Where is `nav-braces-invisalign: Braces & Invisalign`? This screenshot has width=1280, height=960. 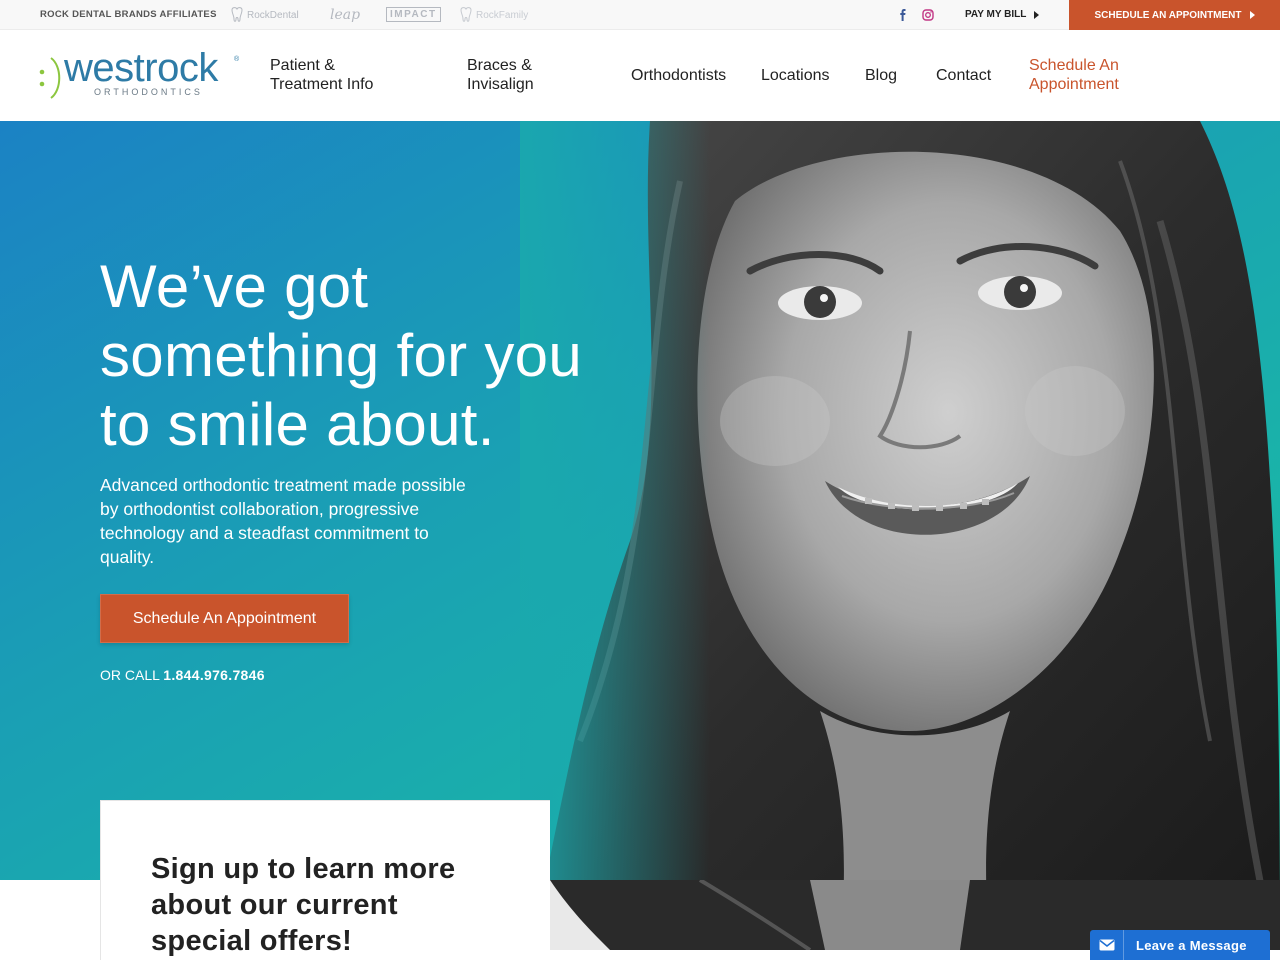
nav-braces-invisalign: Braces & Invisalign is located at coordinates (500, 75).